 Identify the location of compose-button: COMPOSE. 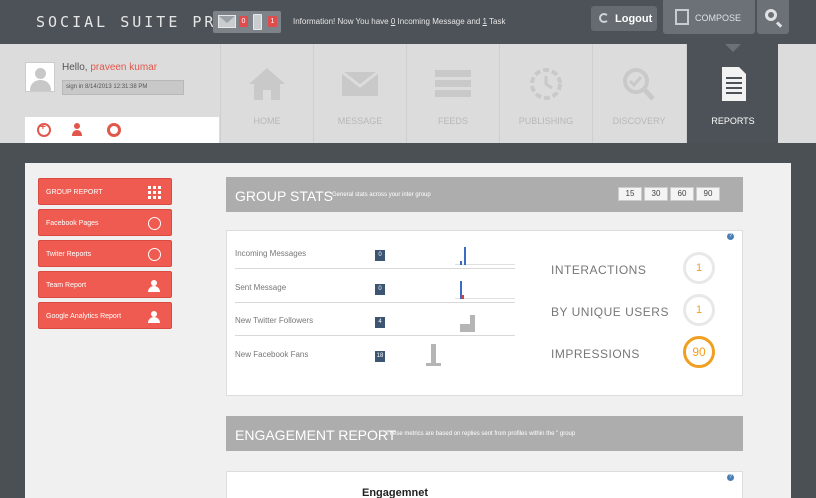
(709, 17).